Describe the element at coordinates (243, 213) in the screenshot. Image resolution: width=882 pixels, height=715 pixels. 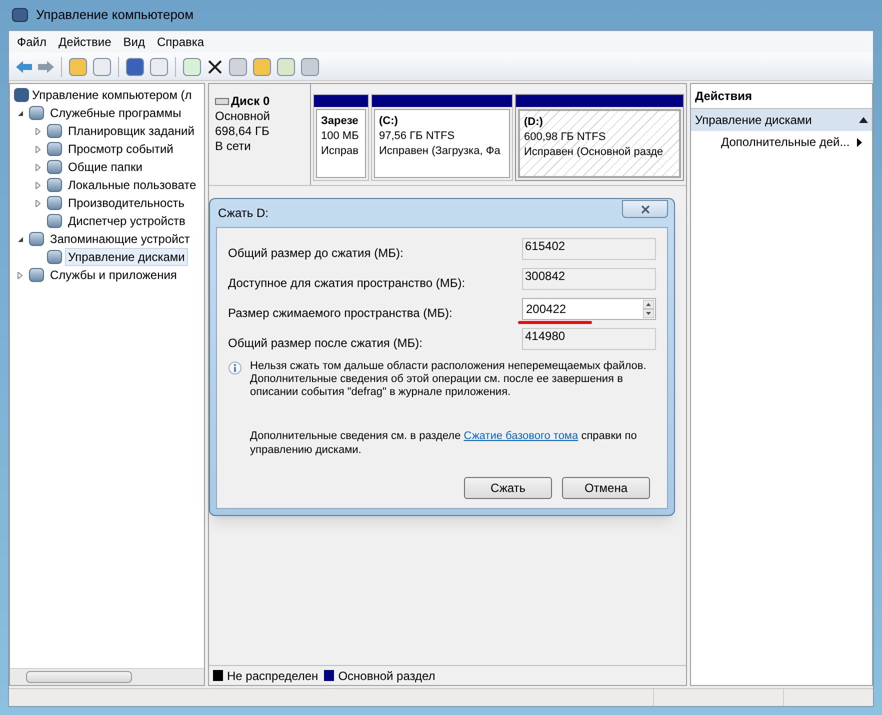
I see `dialog-title: Сжать D:` at that location.